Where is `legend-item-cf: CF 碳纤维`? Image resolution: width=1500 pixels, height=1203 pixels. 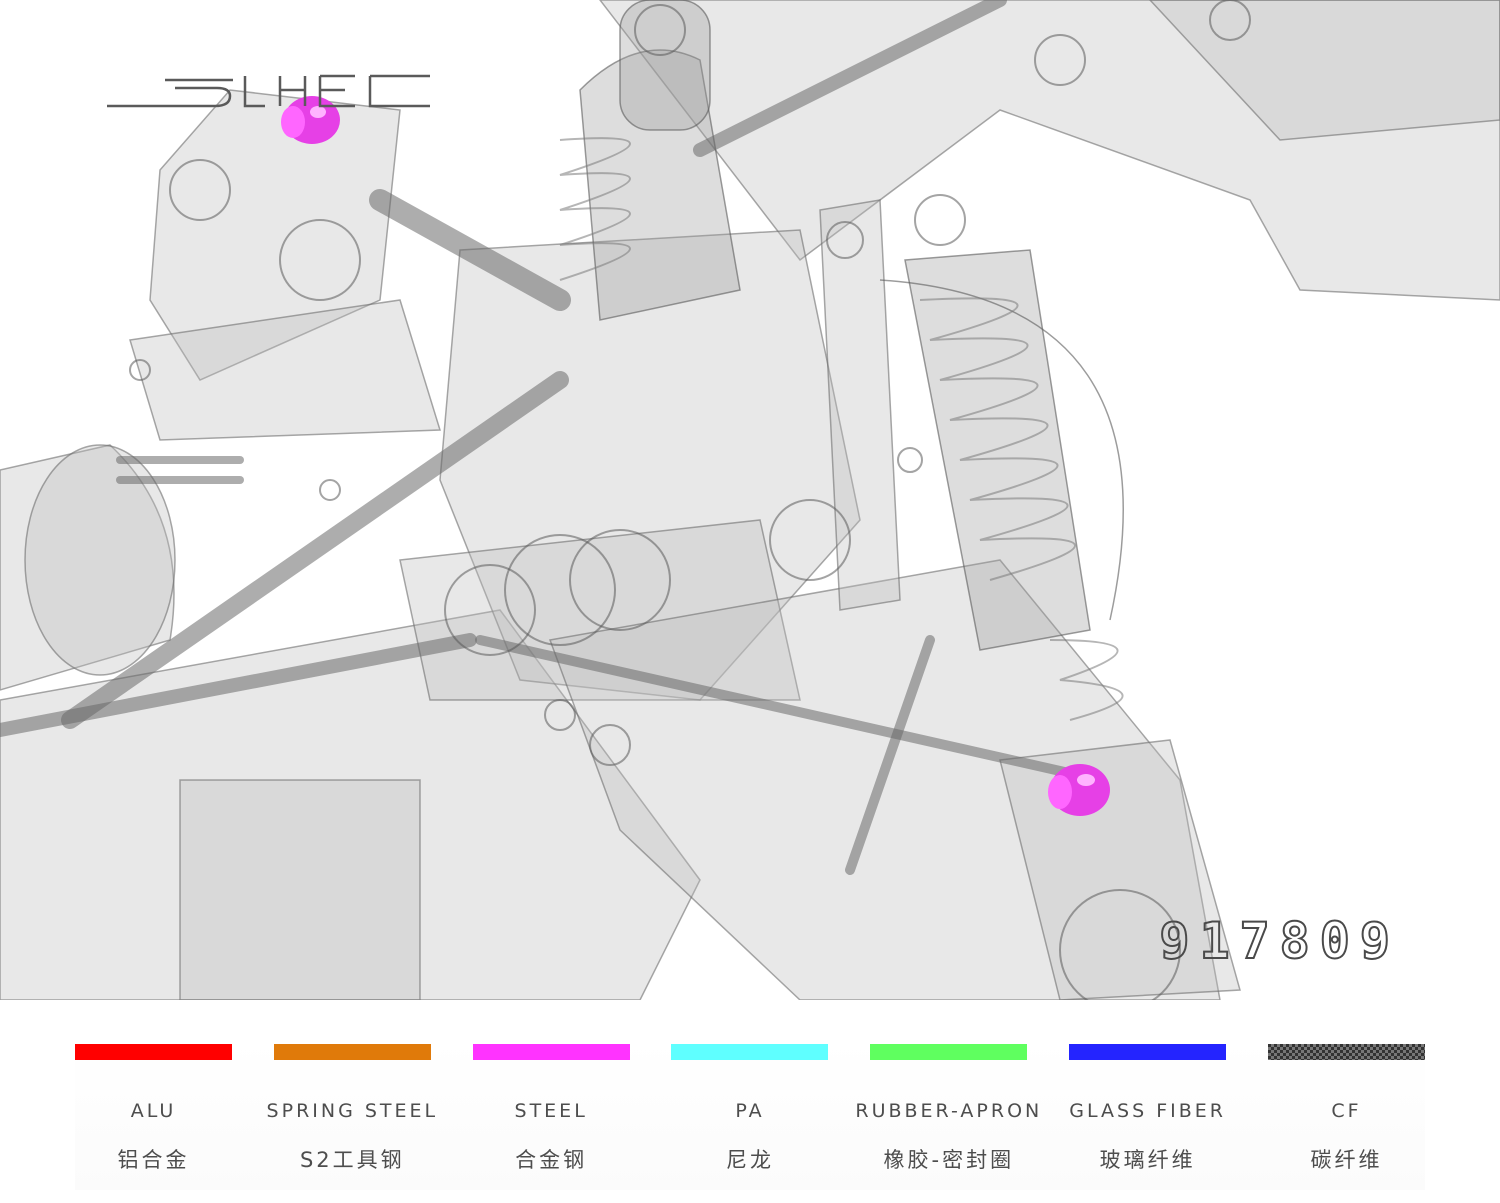 legend-item-cf: CF 碳纤维 is located at coordinates (1346, 1115).